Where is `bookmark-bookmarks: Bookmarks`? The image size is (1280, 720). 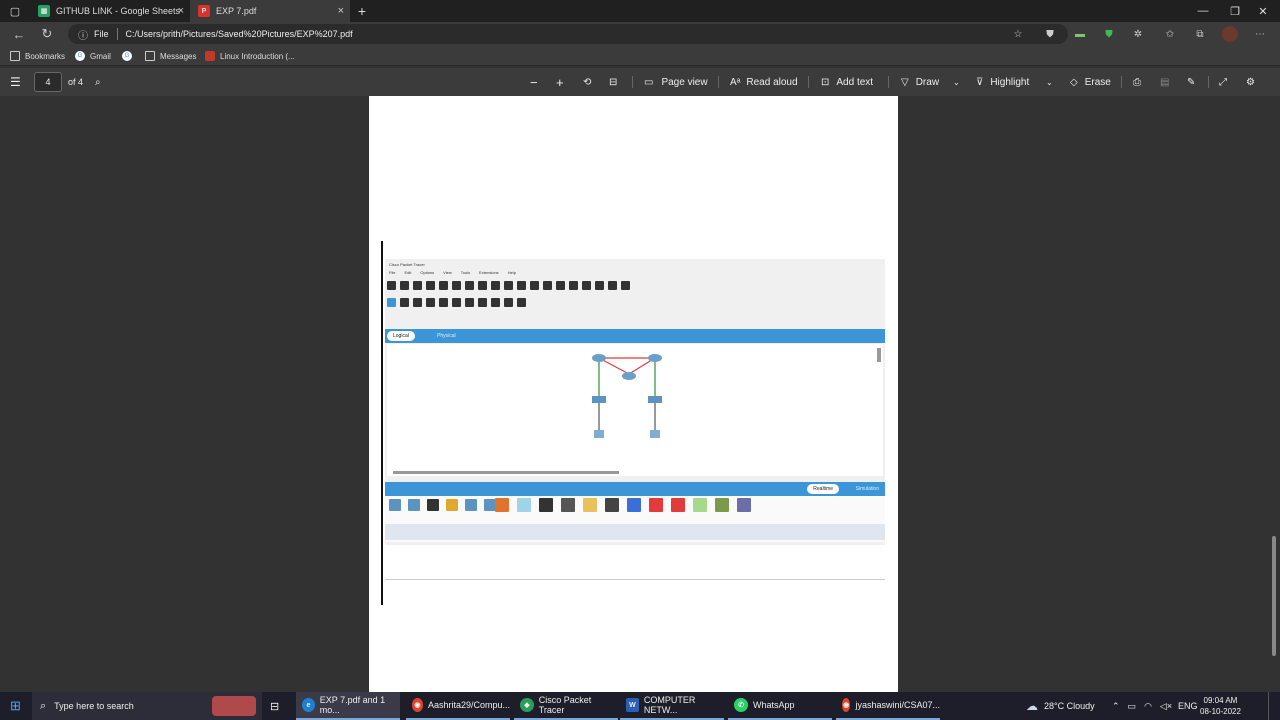 bookmark-bookmarks: Bookmarks is located at coordinates (37, 56).